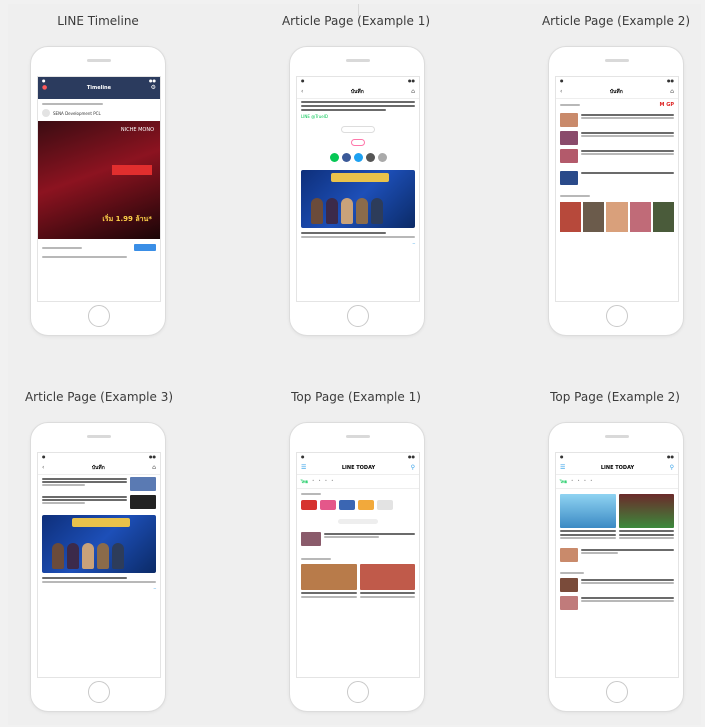 The width and height of the screenshot is (705, 727). Describe the element at coordinates (358, 142) in the screenshot. I see `like-button` at that location.